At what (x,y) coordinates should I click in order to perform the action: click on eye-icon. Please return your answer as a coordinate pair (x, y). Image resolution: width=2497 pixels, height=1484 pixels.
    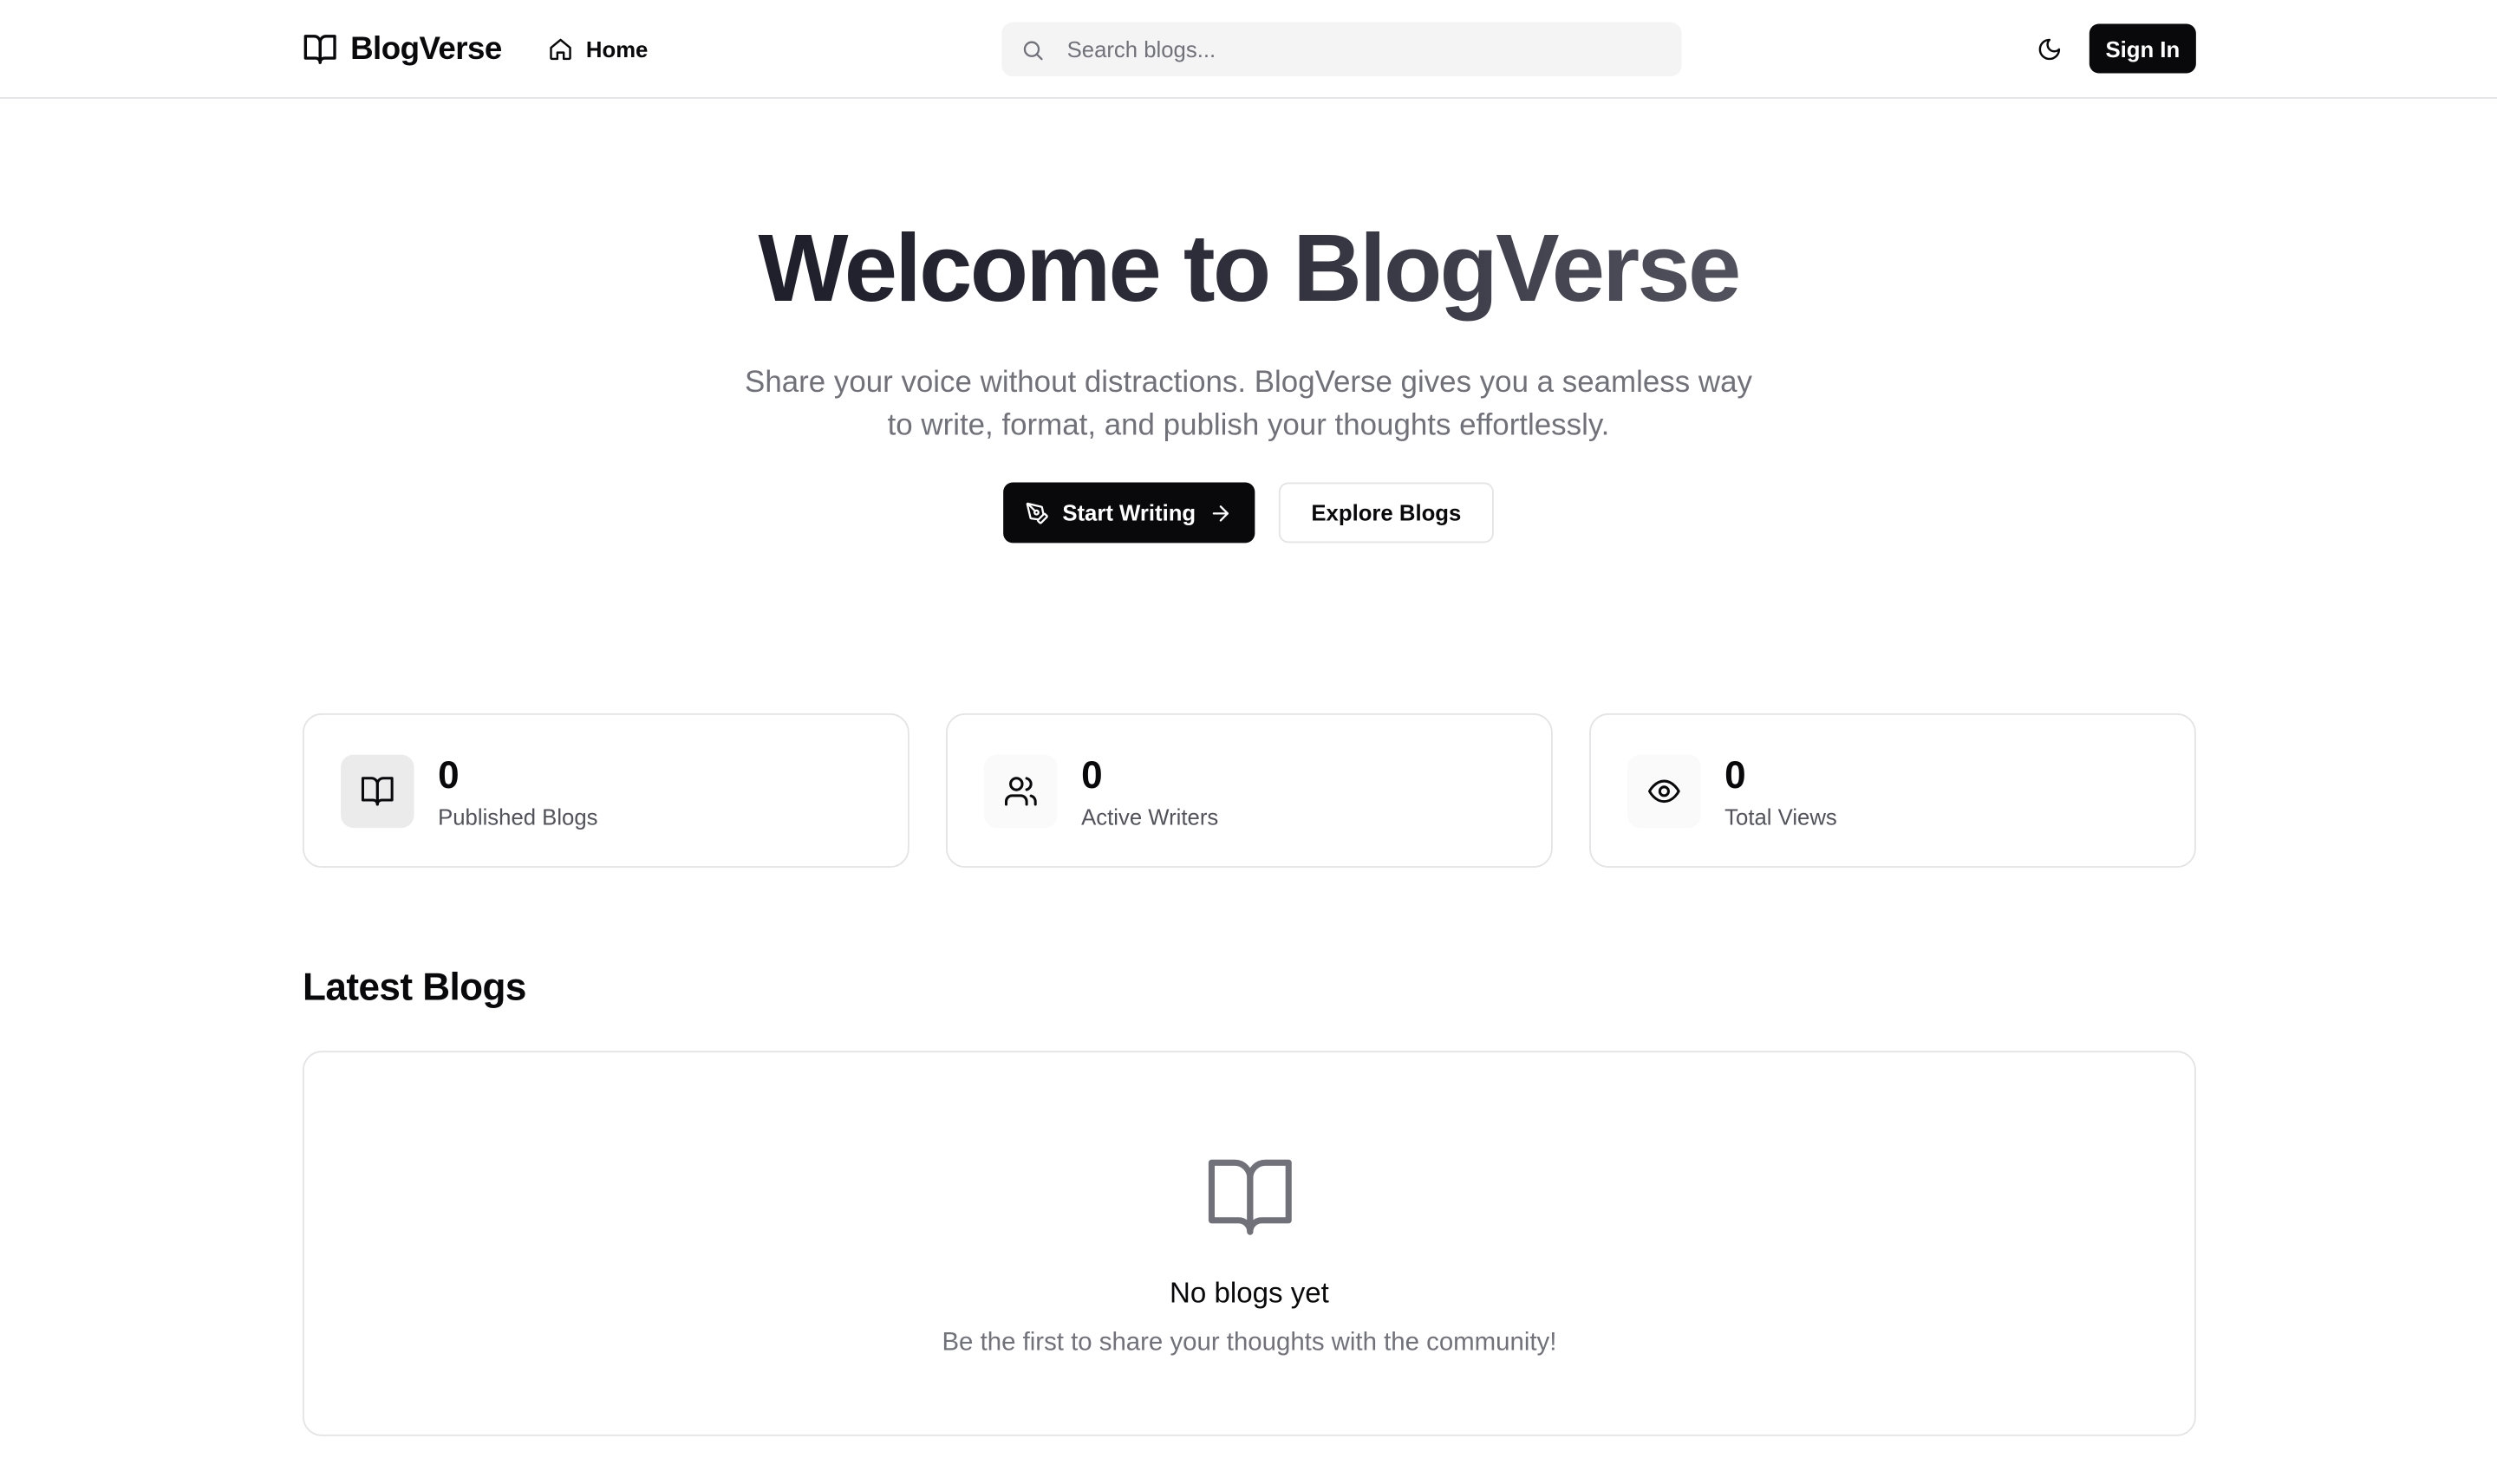
    Looking at the image, I should click on (1664, 791).